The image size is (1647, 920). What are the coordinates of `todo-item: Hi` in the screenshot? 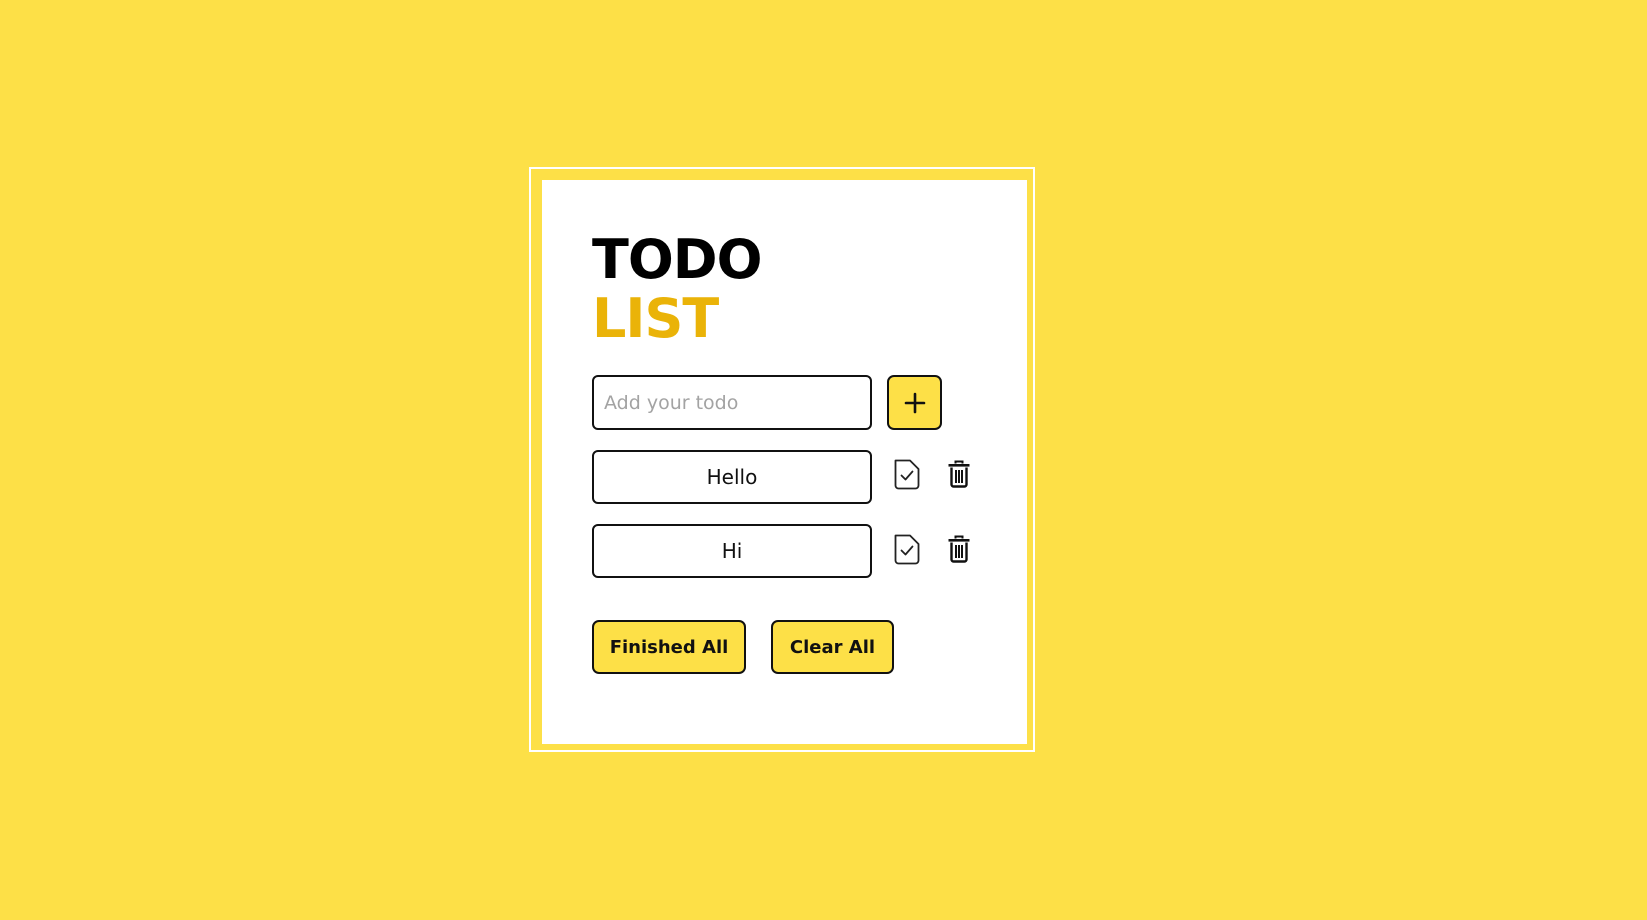 It's located at (732, 551).